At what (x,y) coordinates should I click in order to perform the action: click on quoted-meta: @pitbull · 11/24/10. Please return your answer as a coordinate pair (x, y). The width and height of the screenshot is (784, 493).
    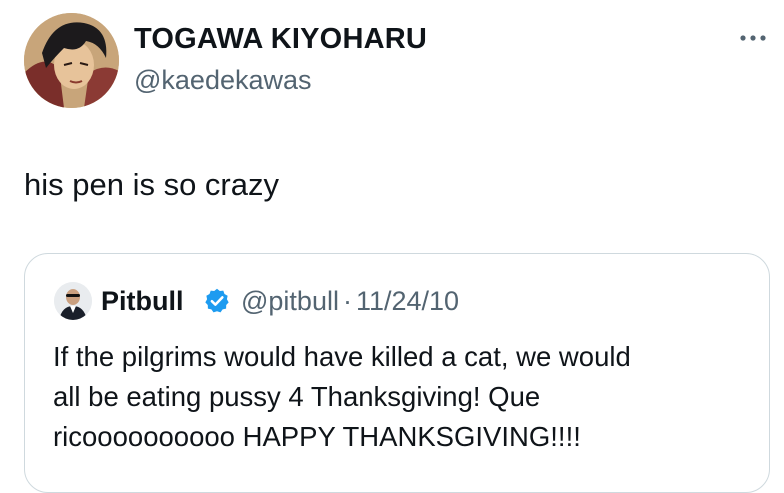
    Looking at the image, I should click on (350, 301).